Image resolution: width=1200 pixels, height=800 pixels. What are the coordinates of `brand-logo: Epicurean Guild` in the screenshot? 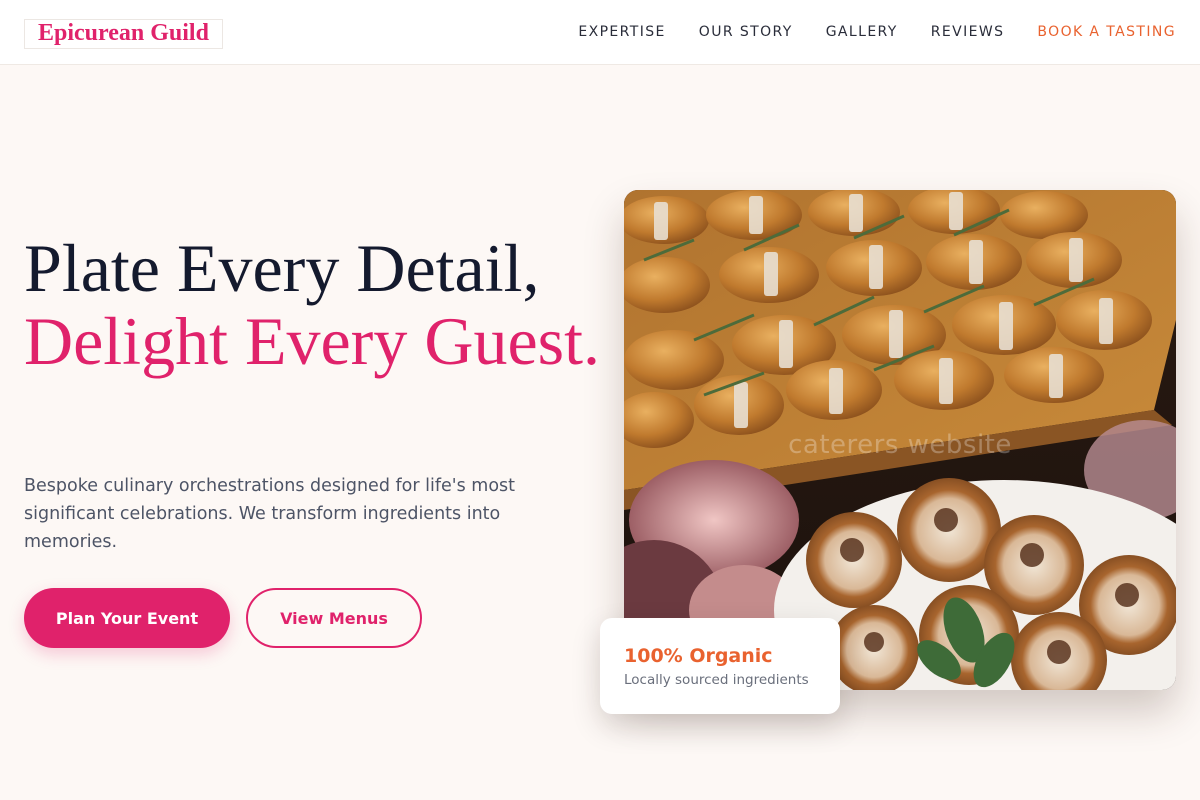 It's located at (123, 34).